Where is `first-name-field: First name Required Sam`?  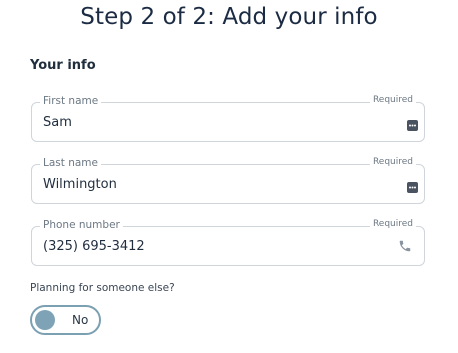 first-name-field: First name Required Sam is located at coordinates (228, 118).